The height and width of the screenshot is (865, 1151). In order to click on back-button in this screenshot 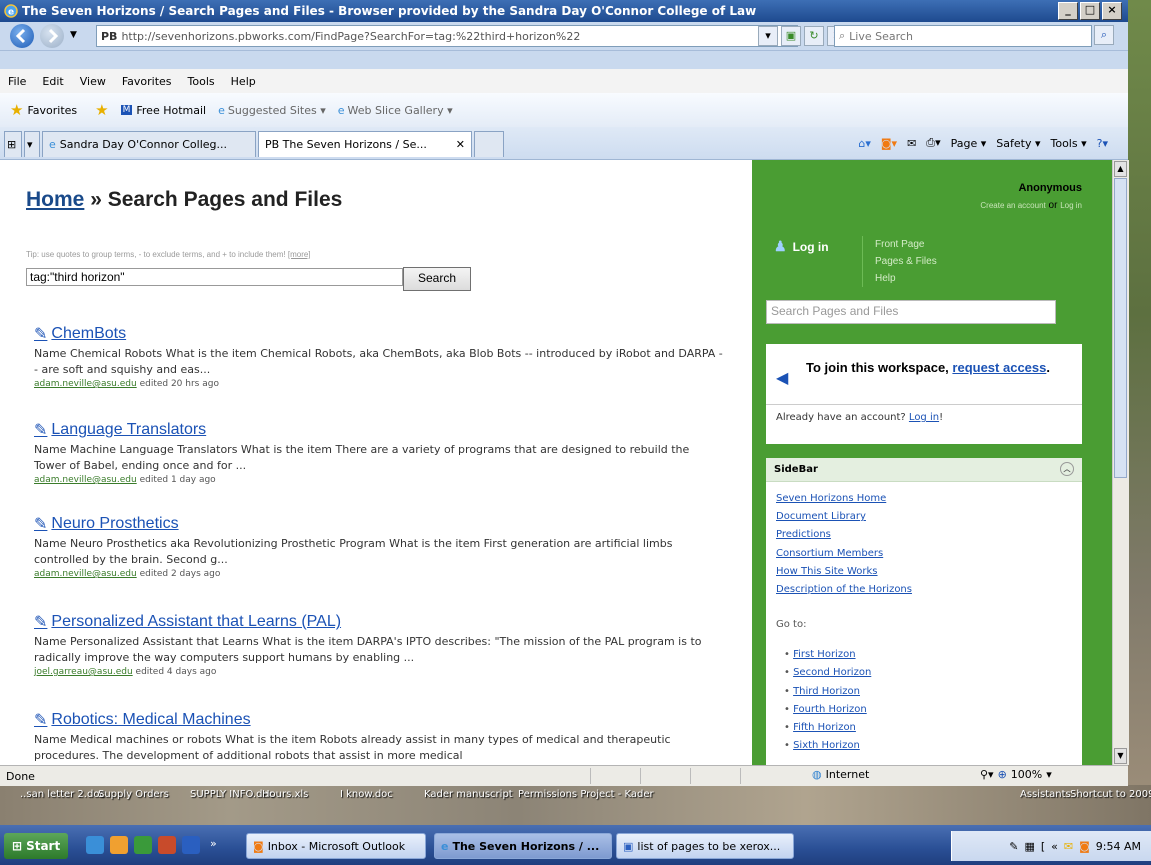, I will do `click(22, 36)`.